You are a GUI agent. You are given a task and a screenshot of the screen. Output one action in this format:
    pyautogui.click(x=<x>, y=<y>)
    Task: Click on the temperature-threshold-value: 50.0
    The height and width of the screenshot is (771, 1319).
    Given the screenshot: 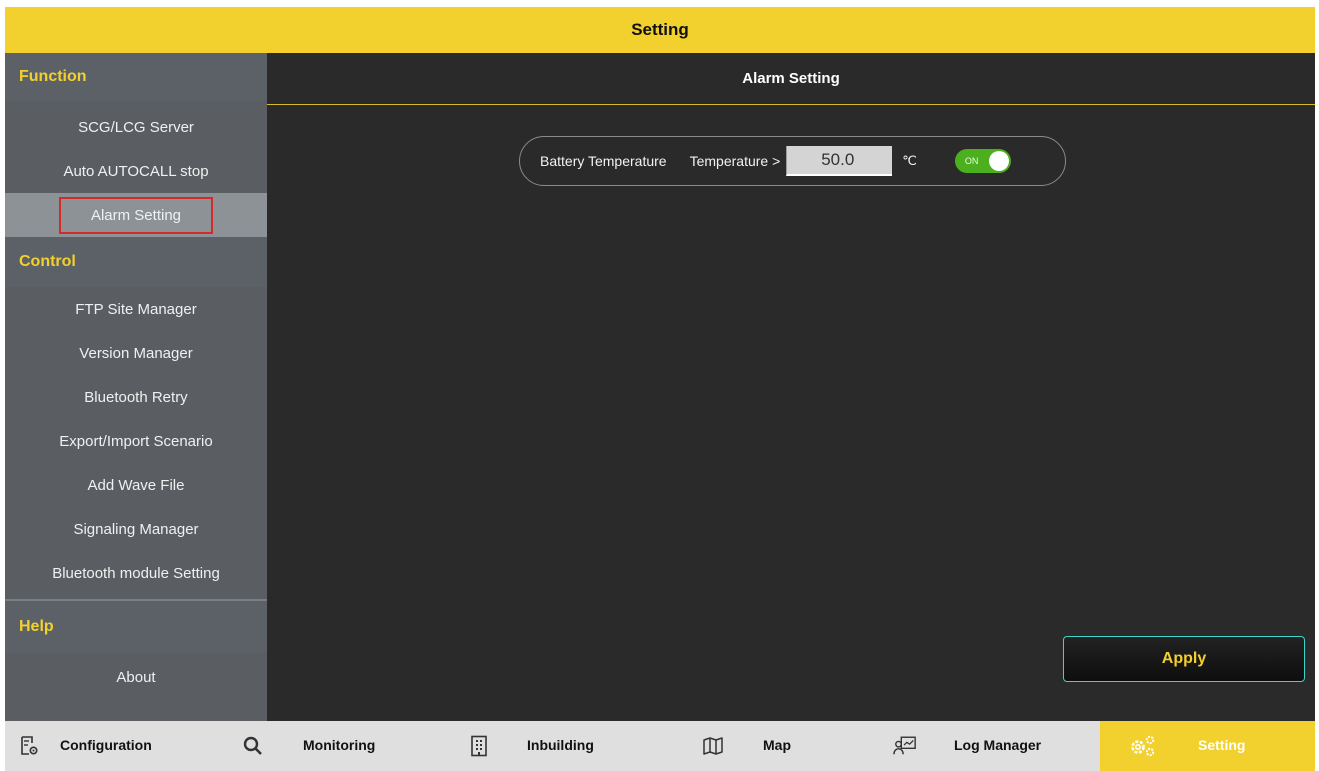 What is the action you would take?
    pyautogui.click(x=838, y=159)
    